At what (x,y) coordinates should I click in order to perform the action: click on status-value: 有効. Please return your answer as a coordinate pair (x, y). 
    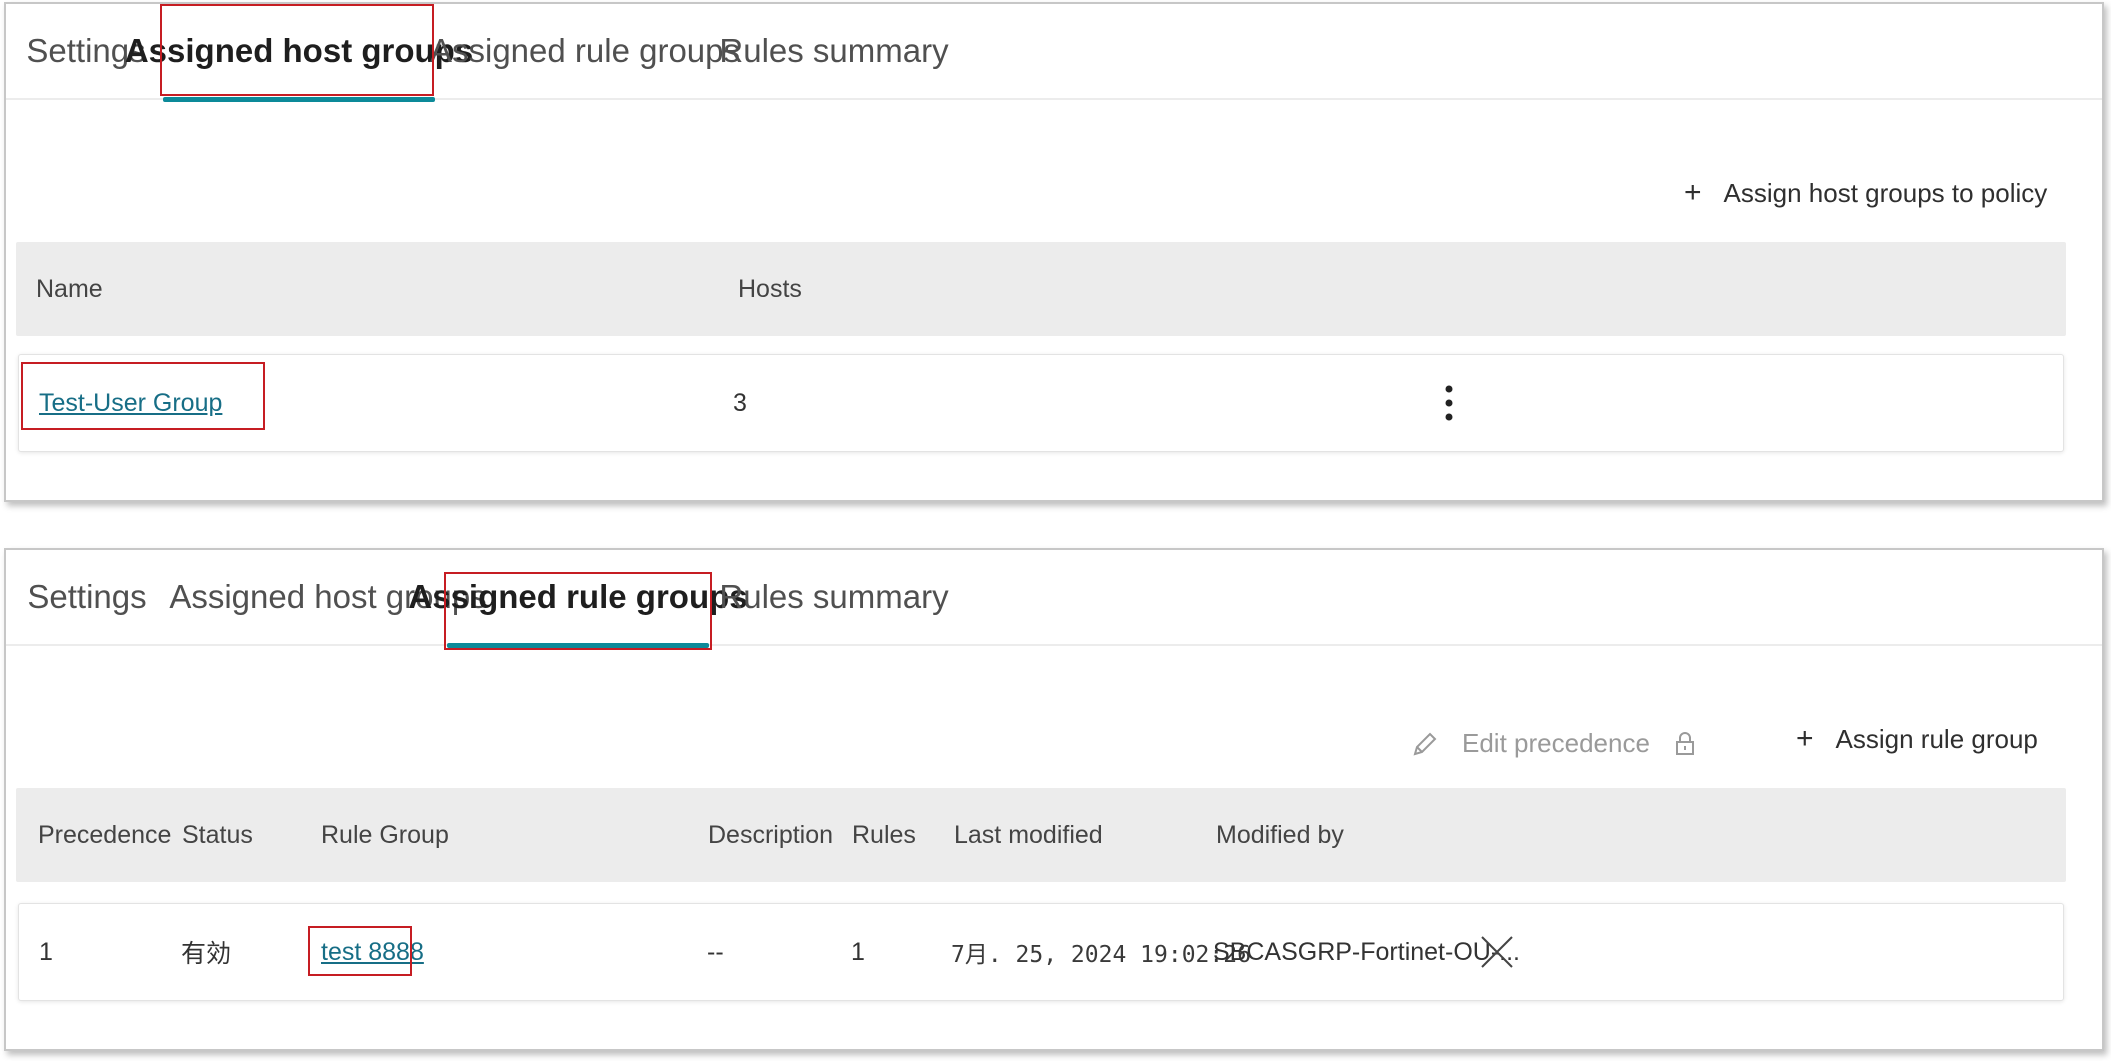
    Looking at the image, I should click on (206, 954).